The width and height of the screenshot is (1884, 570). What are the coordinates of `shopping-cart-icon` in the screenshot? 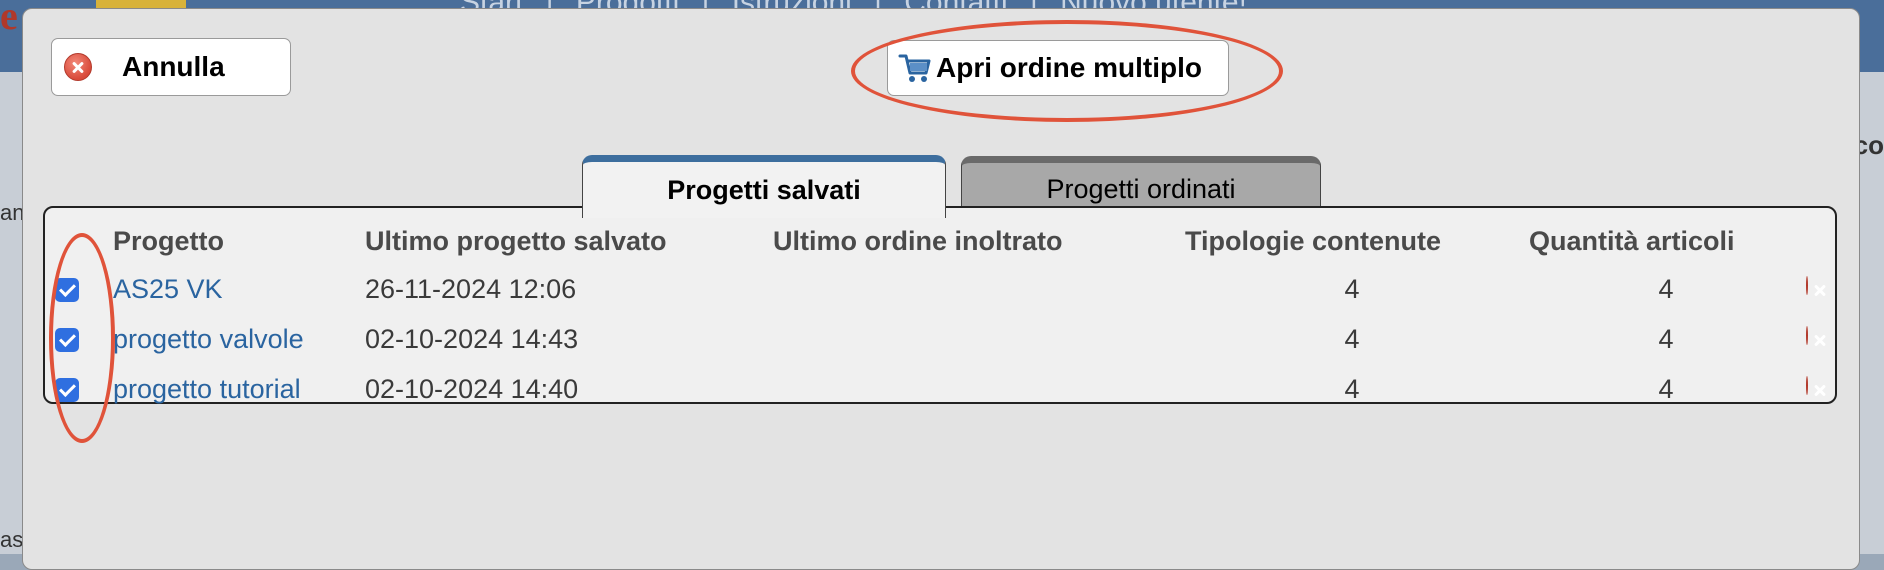 It's located at (914, 68).